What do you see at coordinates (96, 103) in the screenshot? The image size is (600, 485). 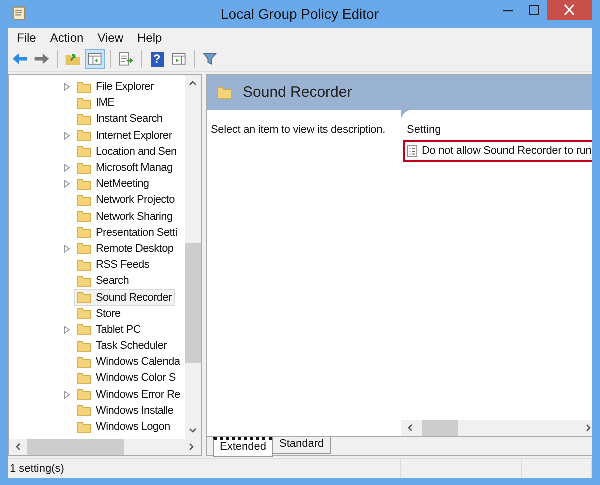 I see `tree-item: IME` at bounding box center [96, 103].